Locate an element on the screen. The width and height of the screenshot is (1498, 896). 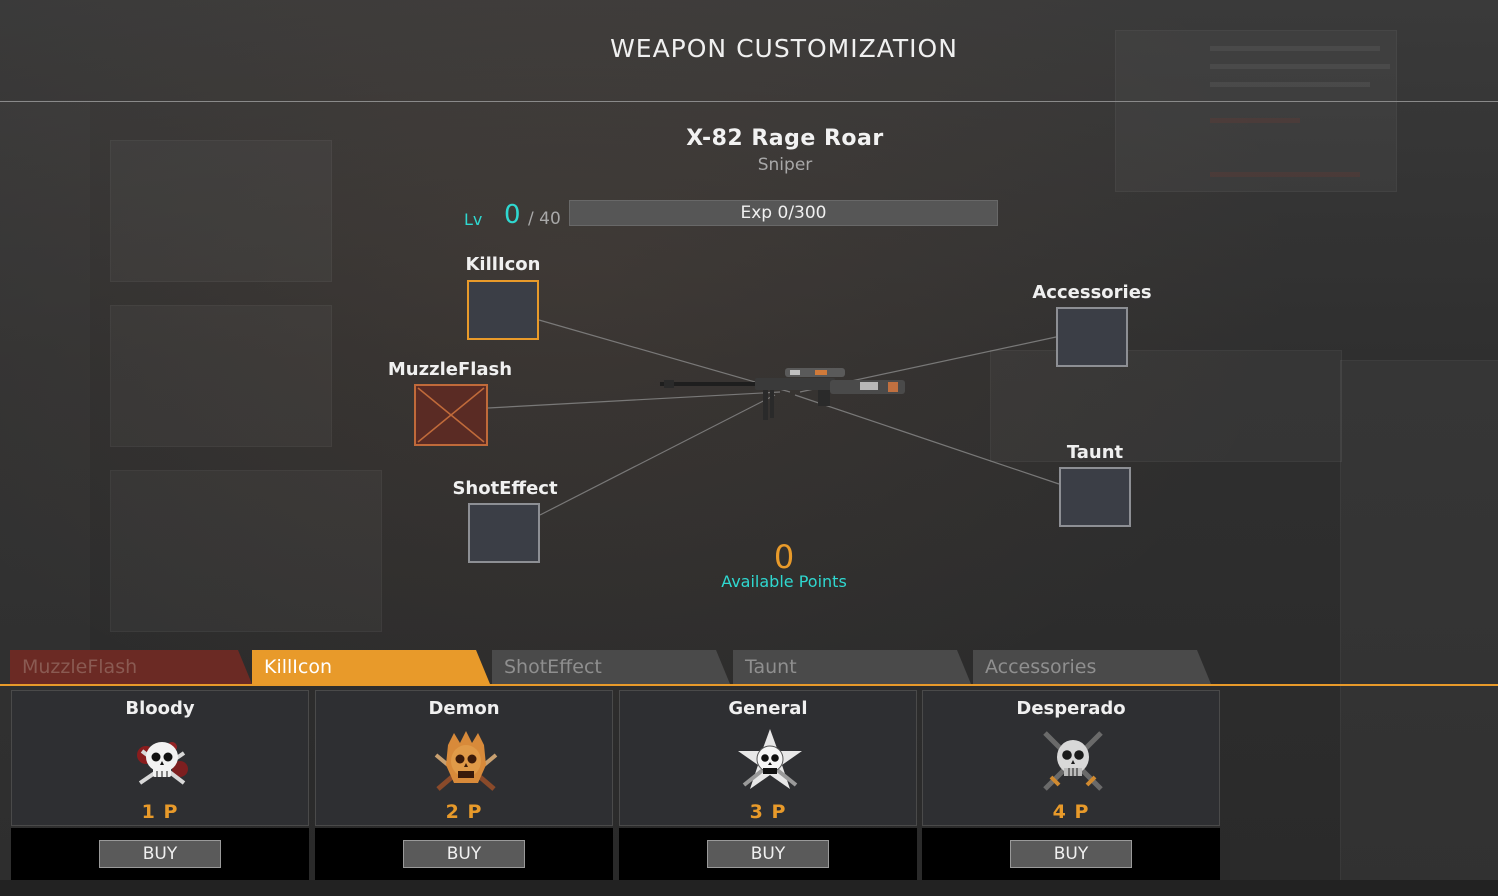
slot-label-taunt: Taunt is located at coordinates (1095, 452).